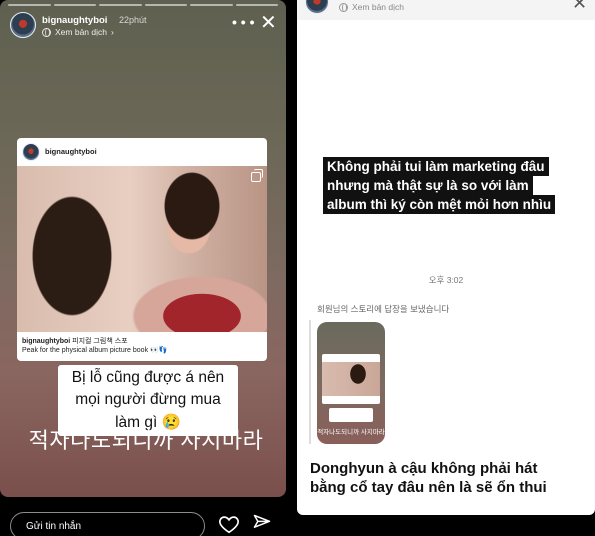 This screenshot has height=536, width=595. I want to click on translate-link: Xem bản dịch ›, so click(78, 32).